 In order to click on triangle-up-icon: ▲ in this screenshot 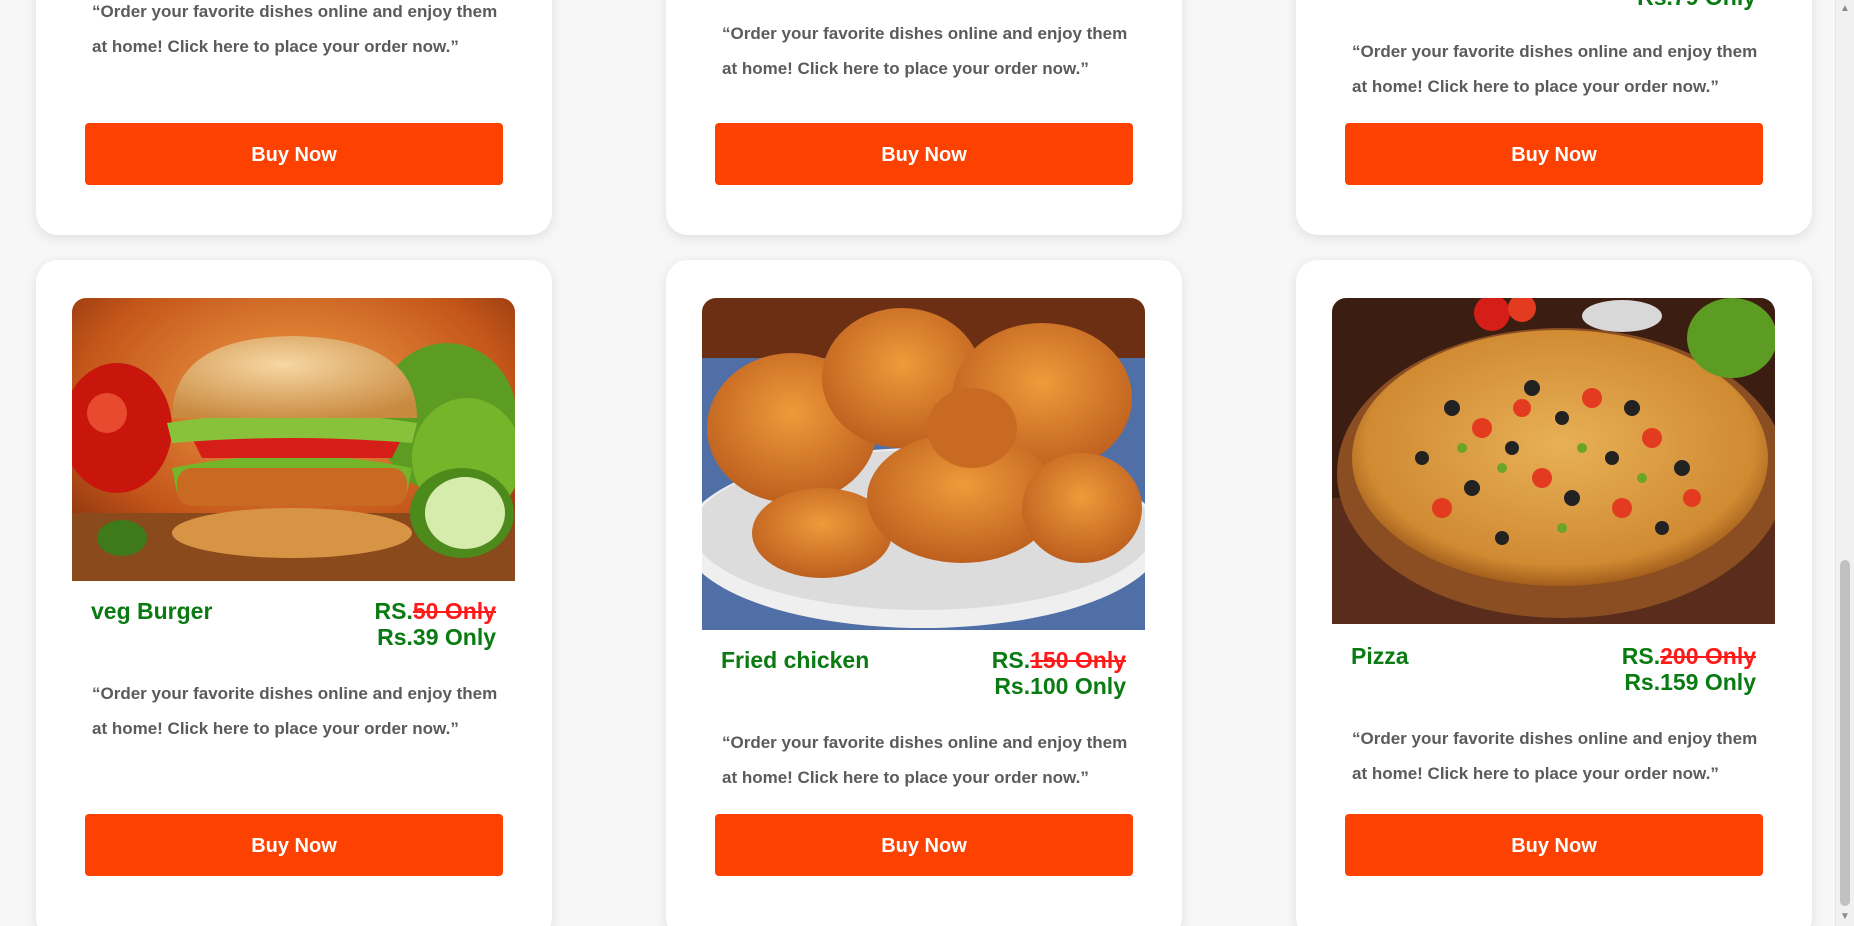, I will do `click(1845, 9)`.